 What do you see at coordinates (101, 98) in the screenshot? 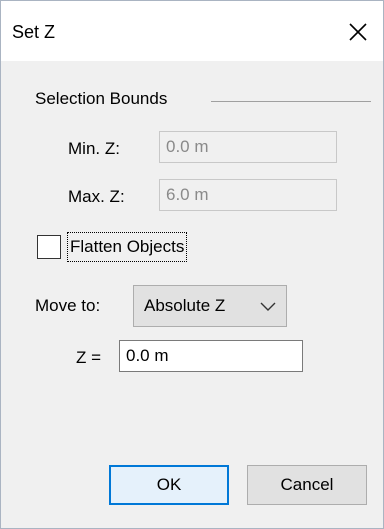
I see `selection-bounds-title: Selection Bounds` at bounding box center [101, 98].